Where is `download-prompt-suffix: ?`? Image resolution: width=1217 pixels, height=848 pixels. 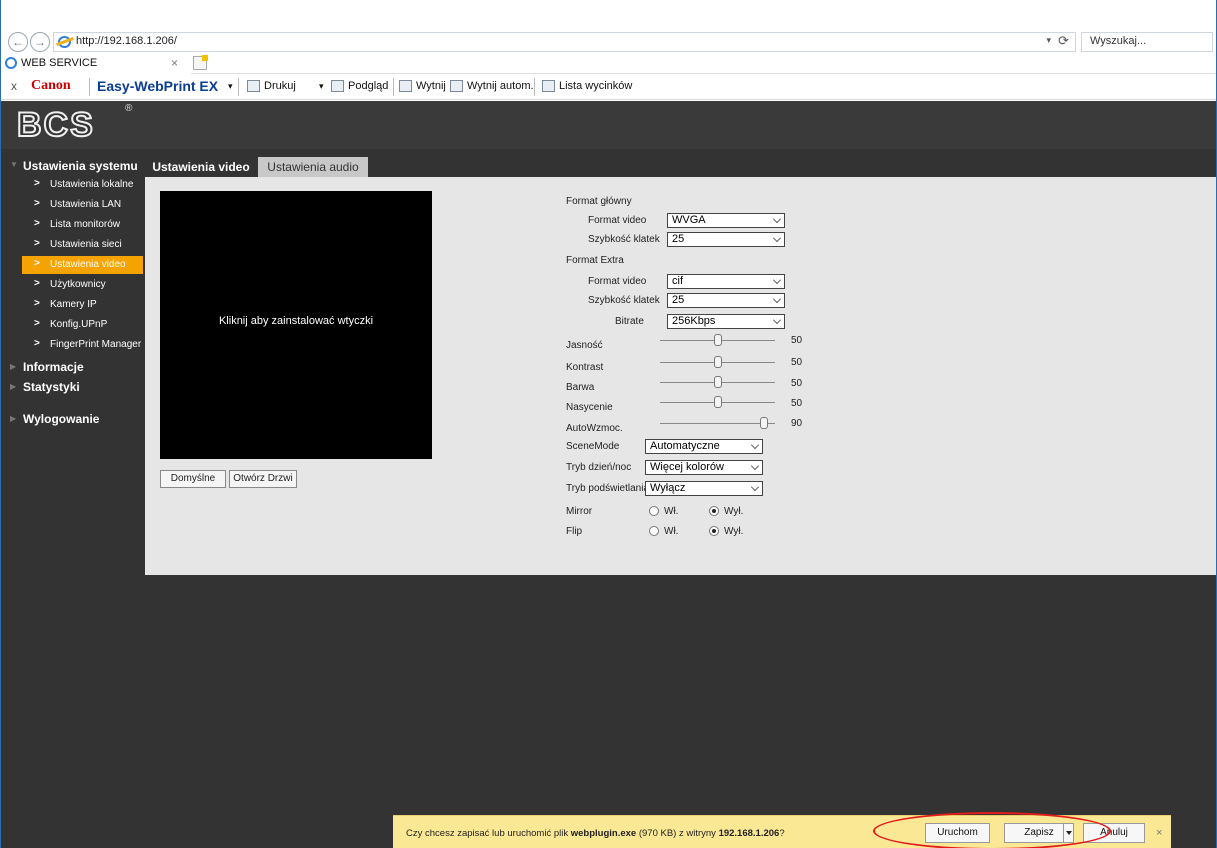
download-prompt-suffix: ? is located at coordinates (782, 833).